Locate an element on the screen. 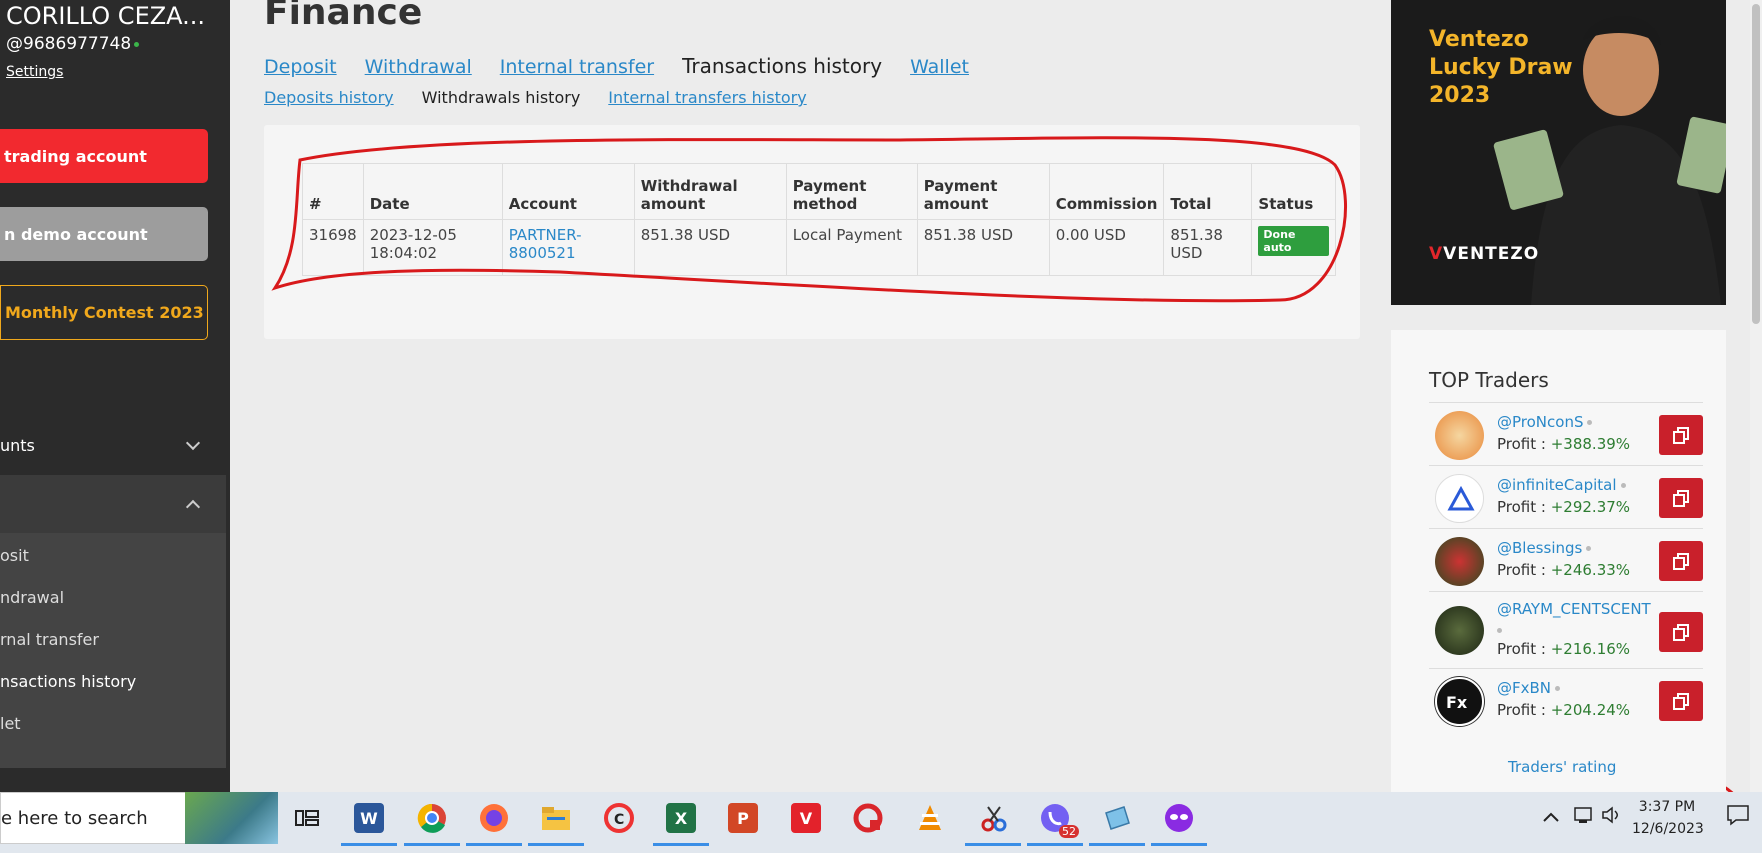 The image size is (1762, 853). monthly-contest-button: Monthly Contest 2023 is located at coordinates (104, 312).